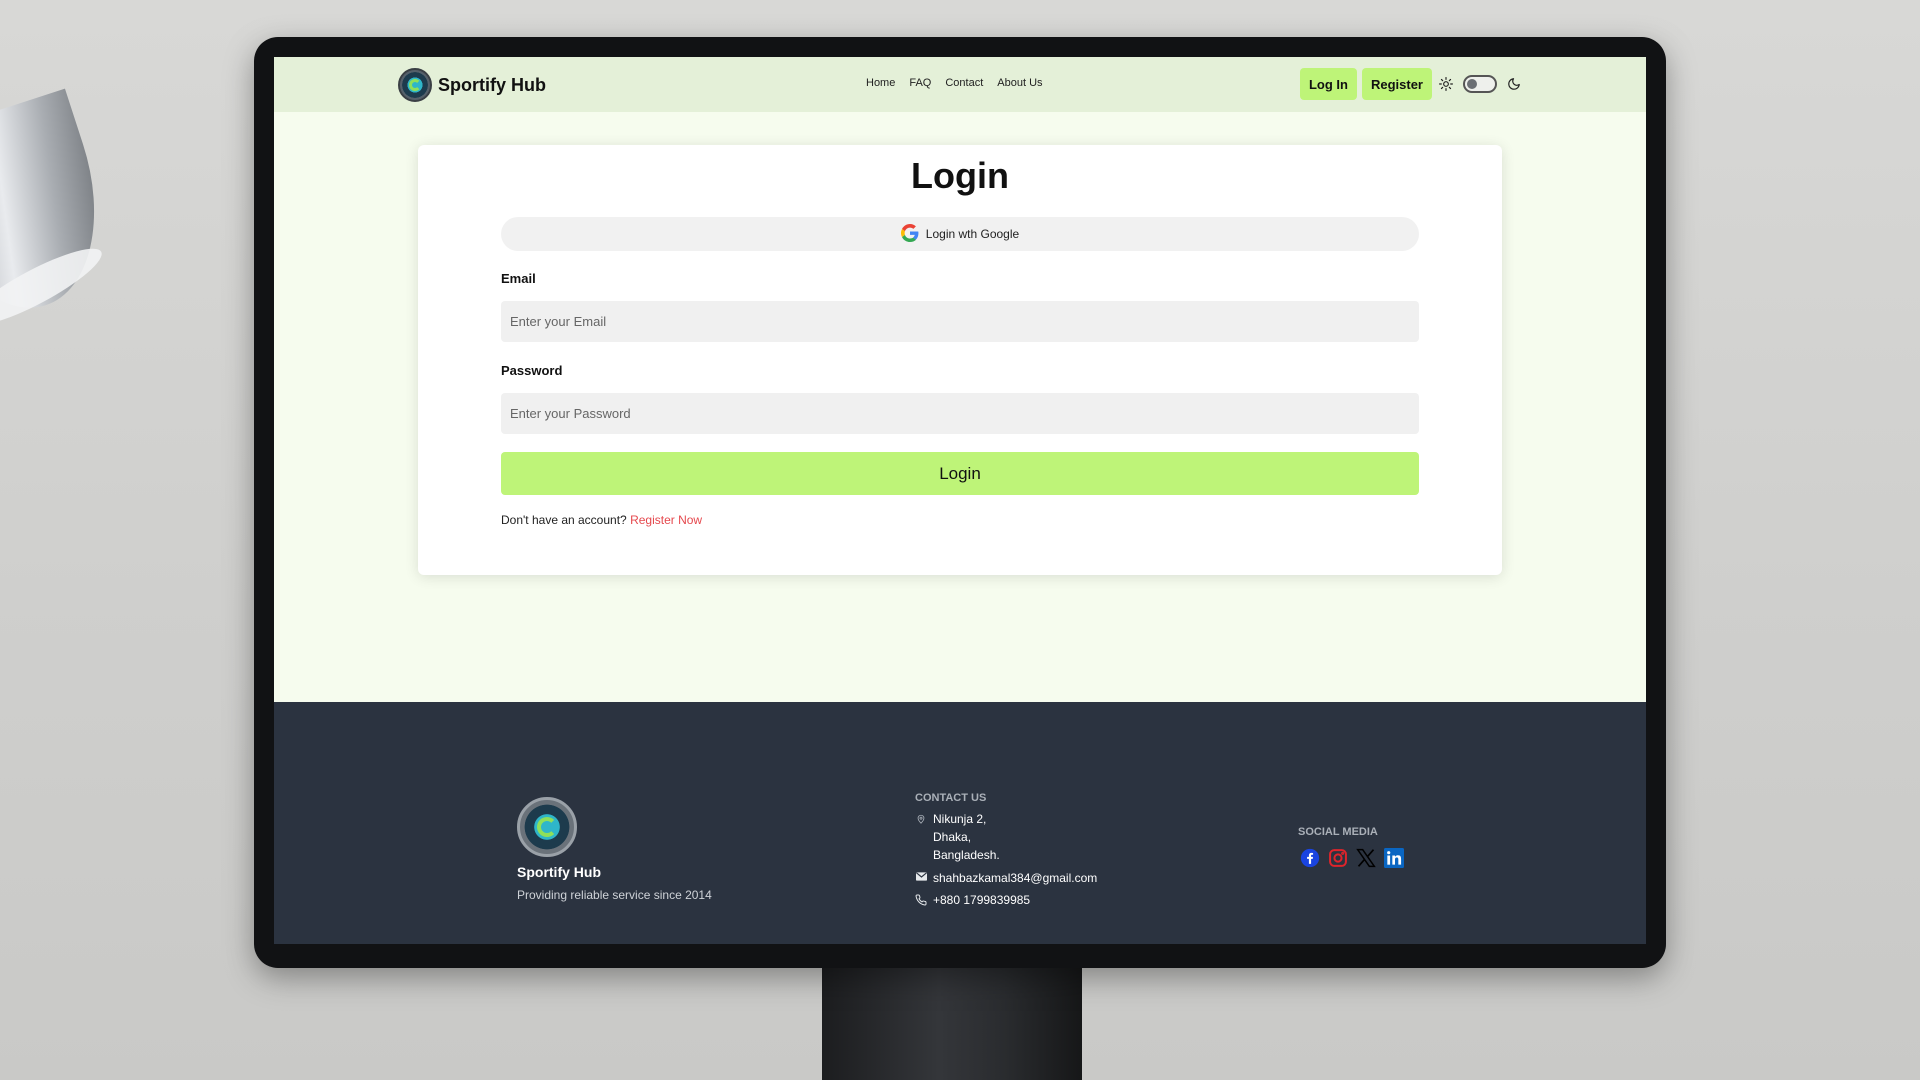  Describe the element at coordinates (492, 84) in the screenshot. I see `brand-name: Sportify Hub` at that location.